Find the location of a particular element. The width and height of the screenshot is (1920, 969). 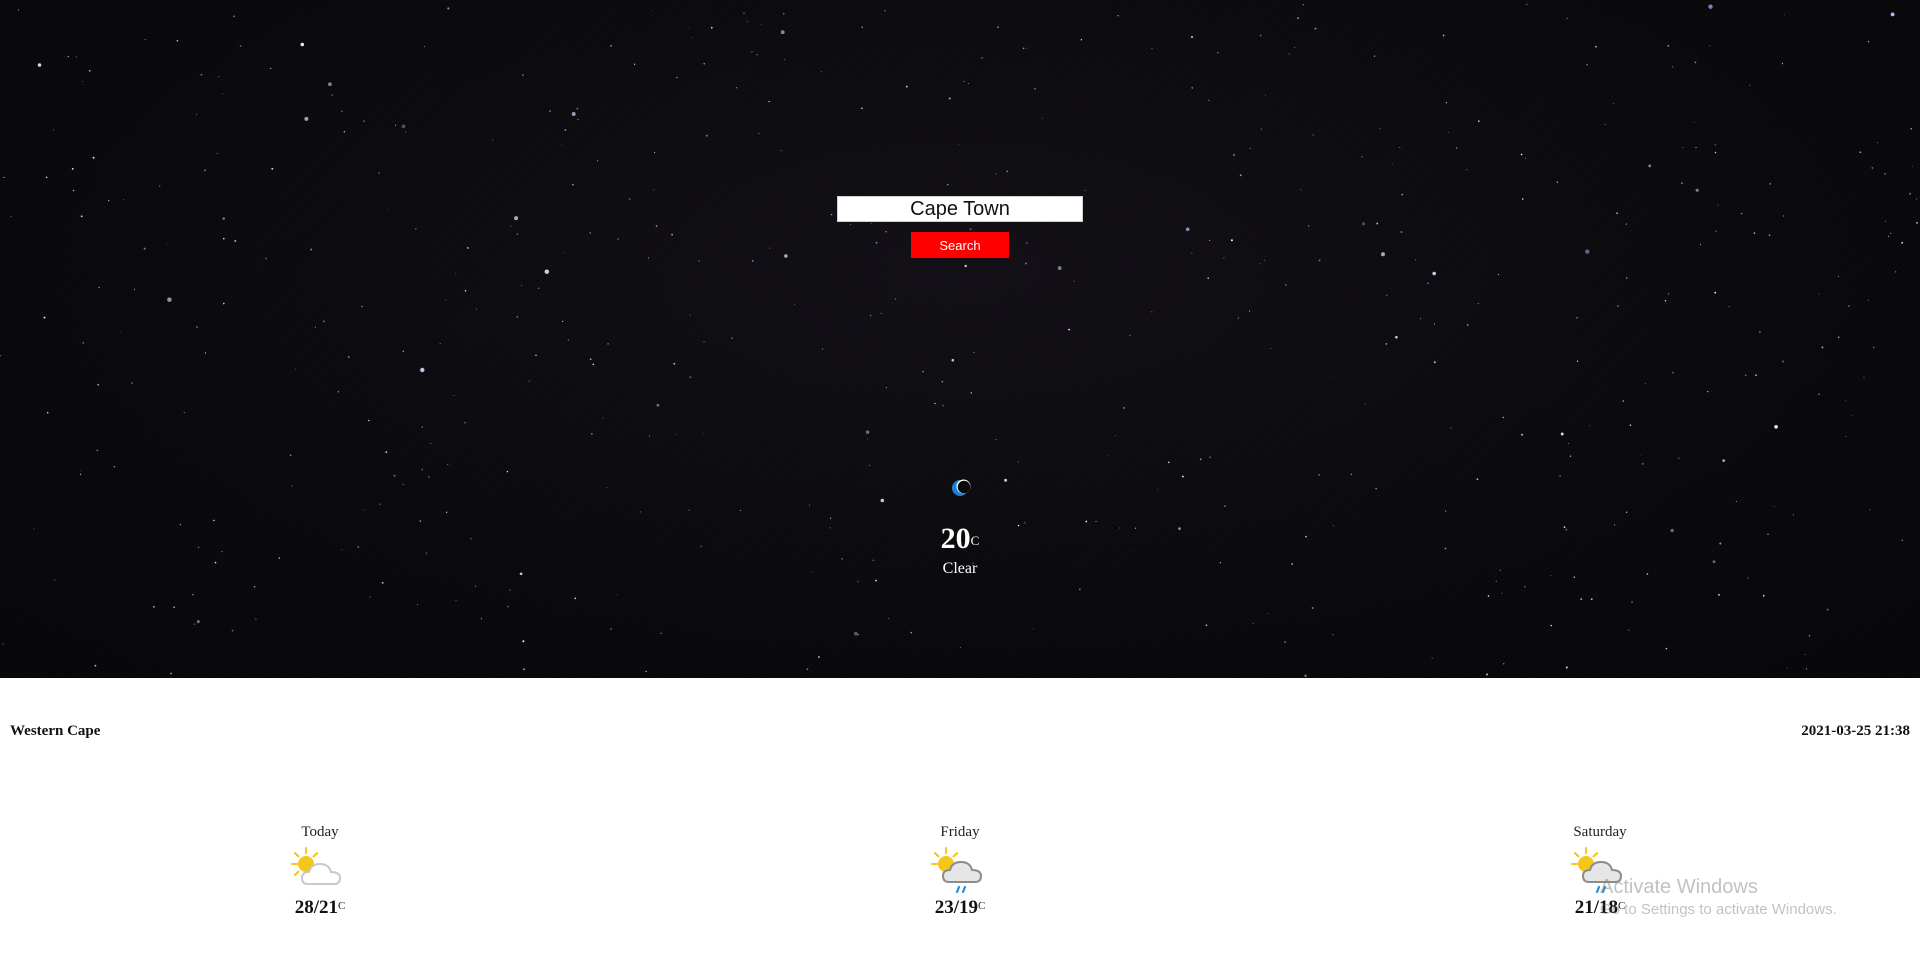

current-condition: Clear is located at coordinates (960, 568).